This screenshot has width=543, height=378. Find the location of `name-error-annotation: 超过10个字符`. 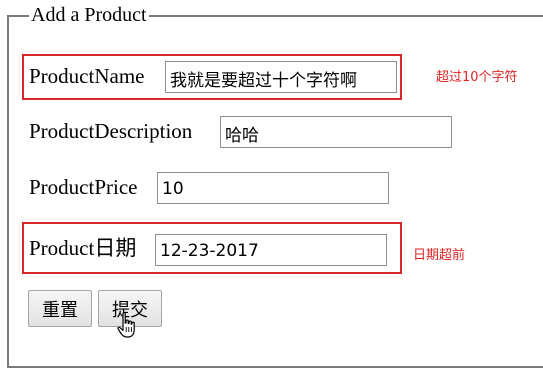

name-error-annotation: 超过10个字符 is located at coordinates (477, 77).